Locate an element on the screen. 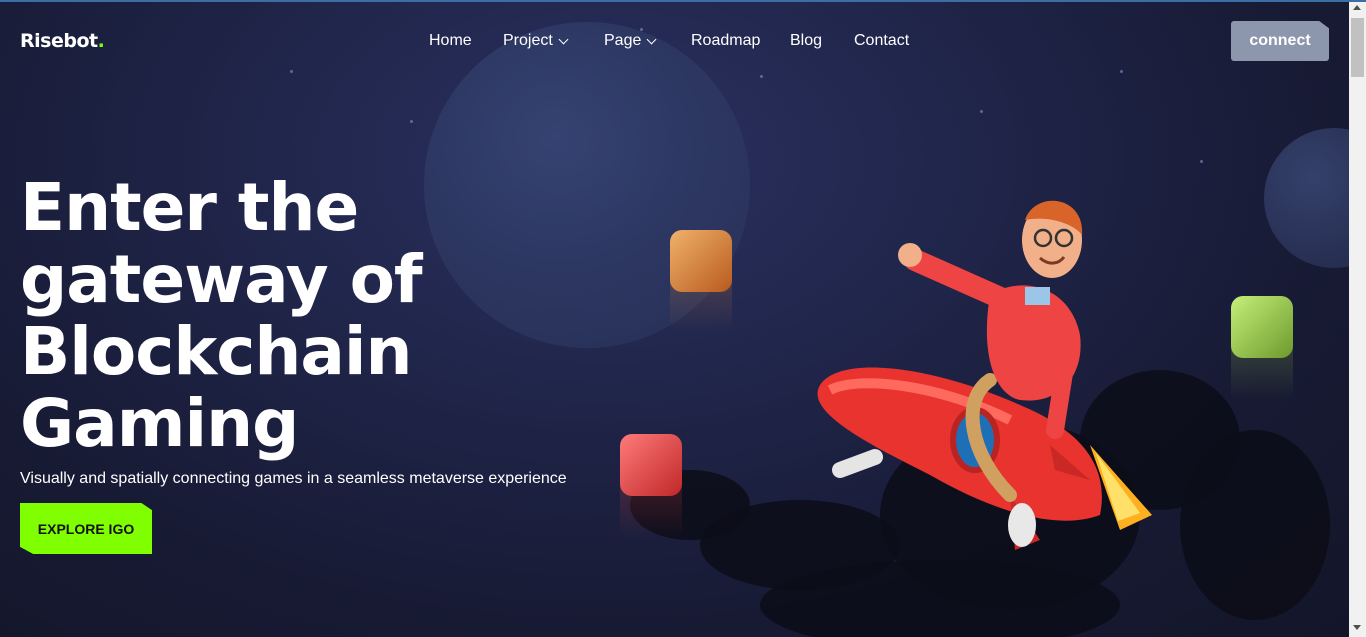 The height and width of the screenshot is (637, 1366). nav-label: Contact is located at coordinates (882, 40).